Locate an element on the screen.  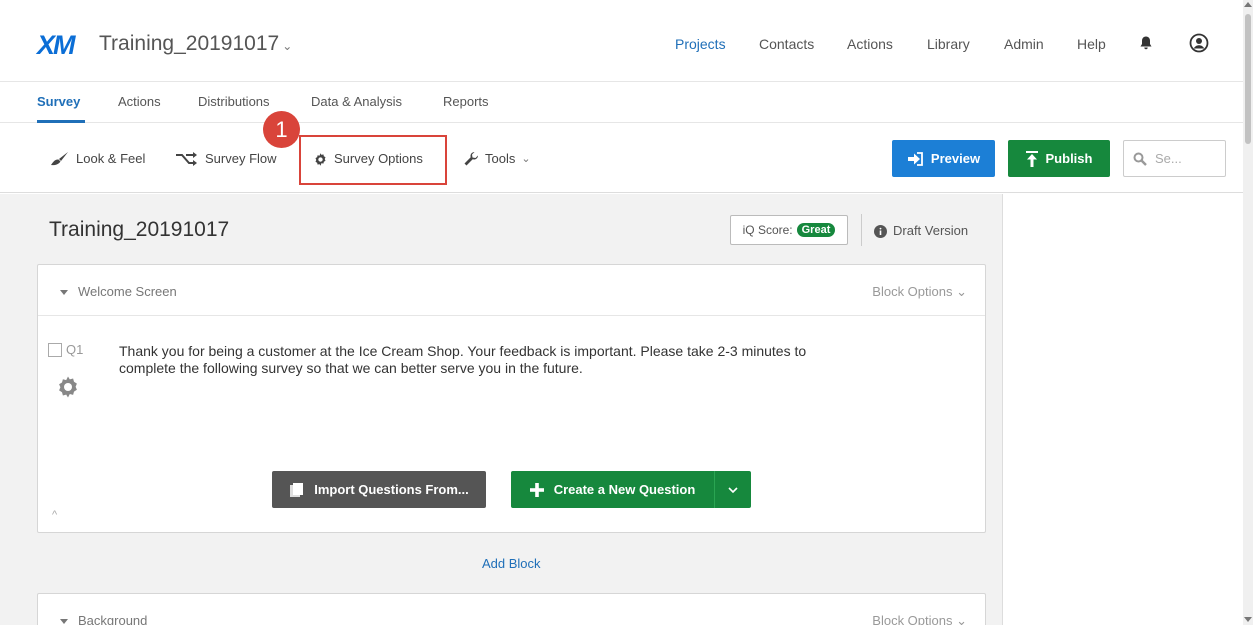
draft-version-indicator: Draft Version is located at coordinates (921, 231).